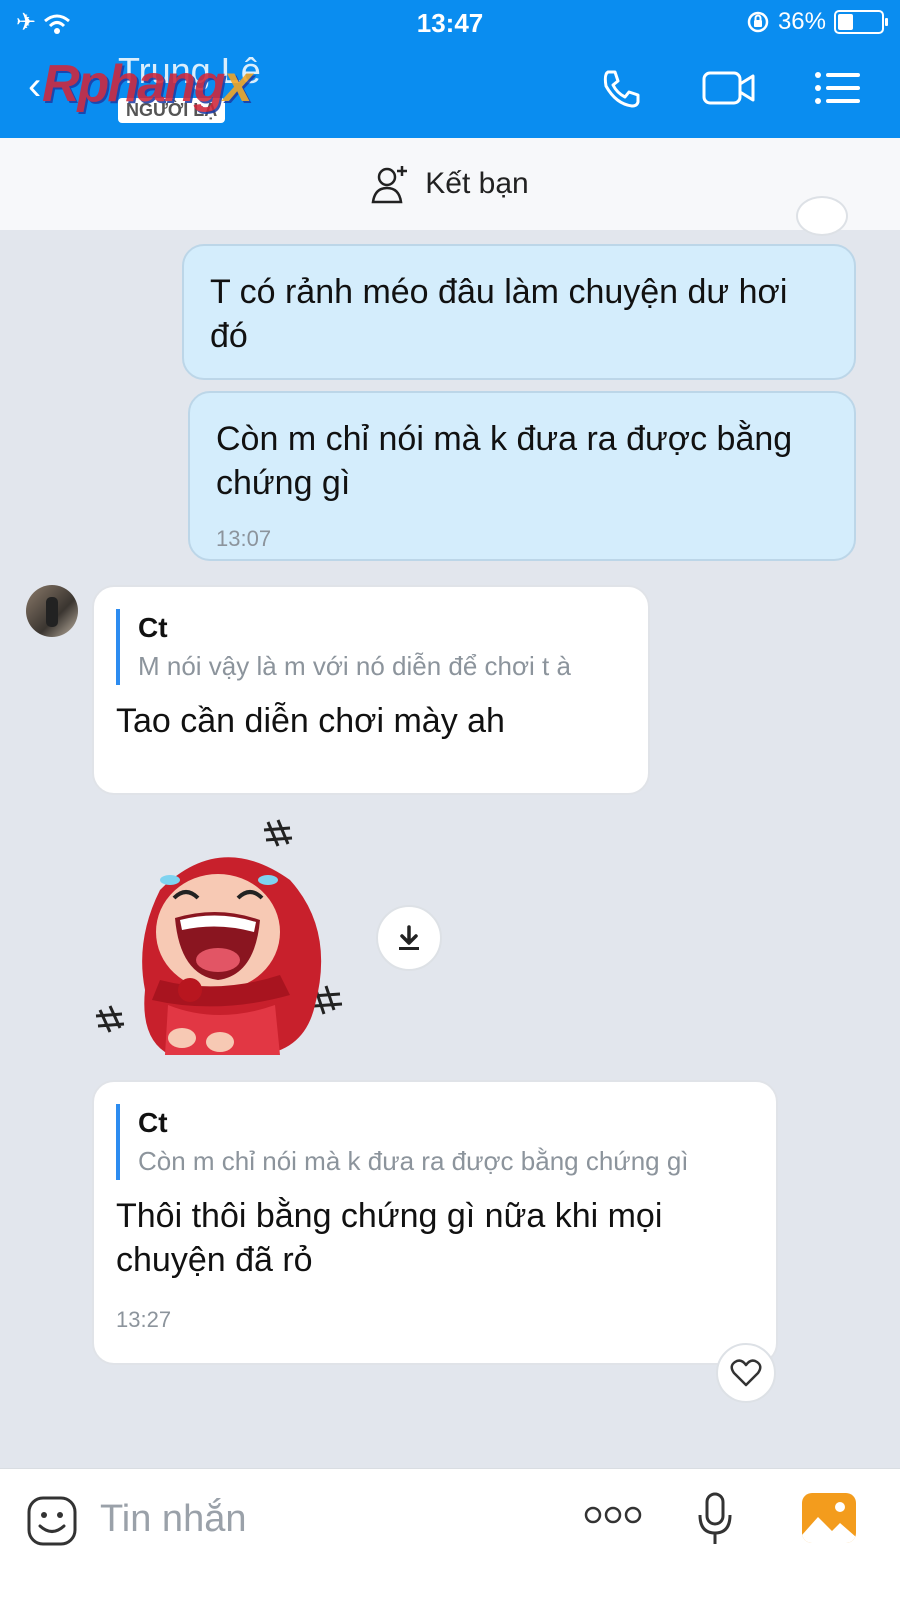 The image size is (900, 1600). I want to click on message-input-bar, so click(450, 1534).